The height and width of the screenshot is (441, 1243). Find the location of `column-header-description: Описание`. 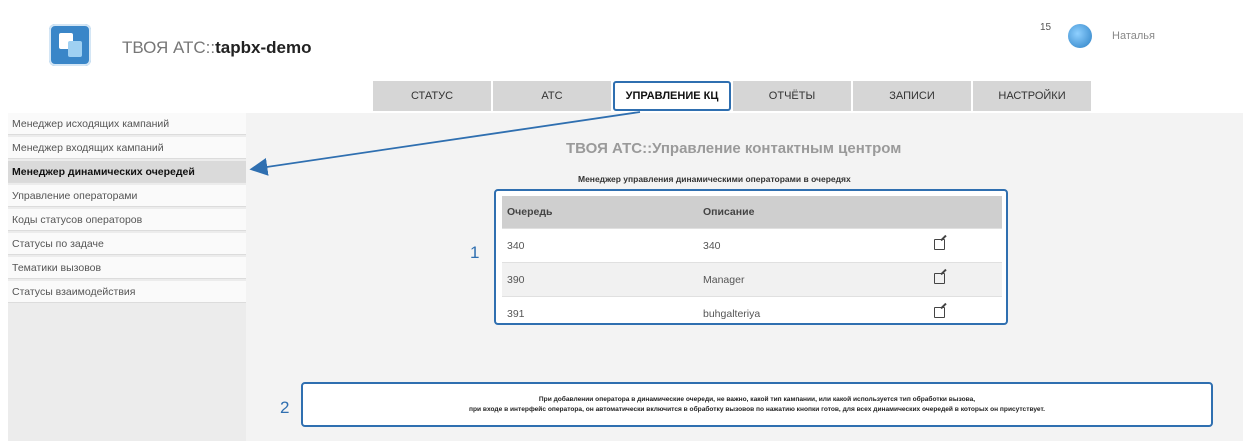

column-header-description: Описание is located at coordinates (813, 212).